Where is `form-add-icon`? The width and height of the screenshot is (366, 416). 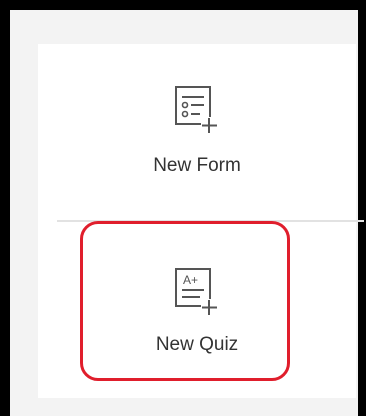
form-add-icon is located at coordinates (197, 112).